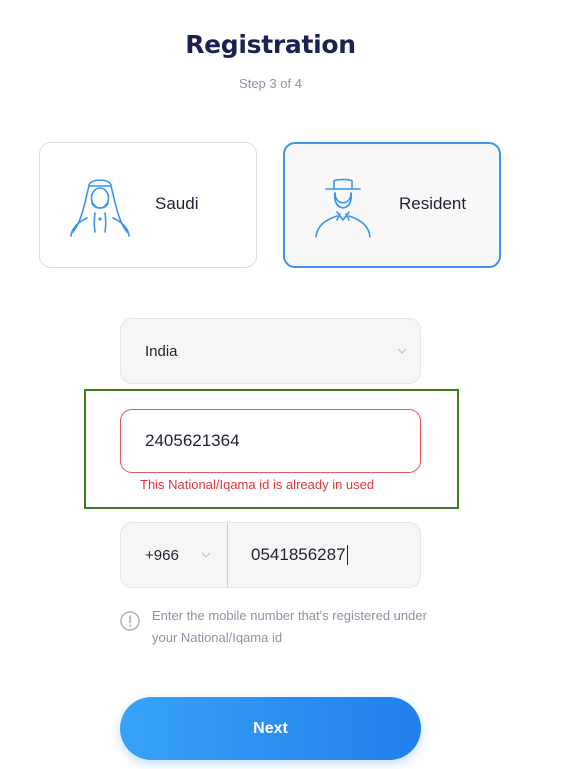  Describe the element at coordinates (177, 203) in the screenshot. I see `card-label-saudi: Saudi` at that location.